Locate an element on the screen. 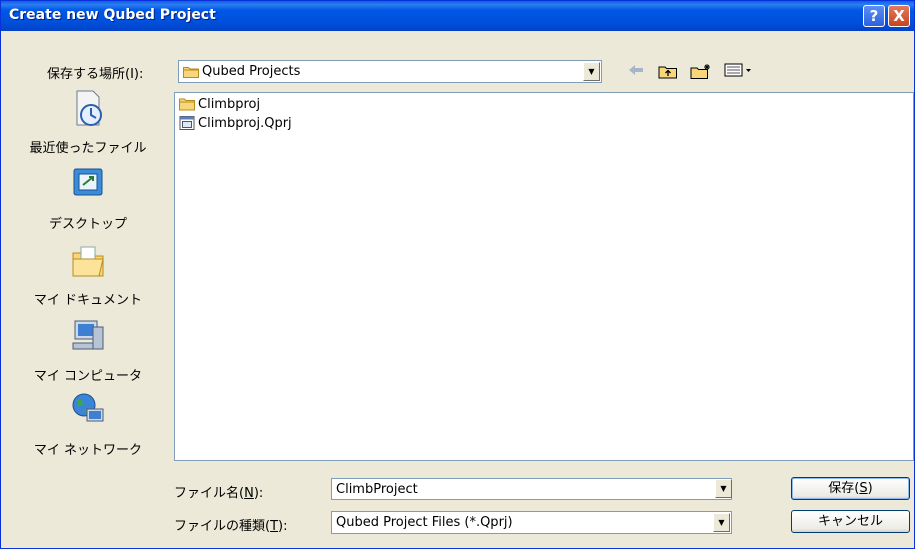 Image resolution: width=915 pixels, height=549 pixels. filetype-combo: Qubed Project Files (*.Qprj) ▼ is located at coordinates (531, 522).